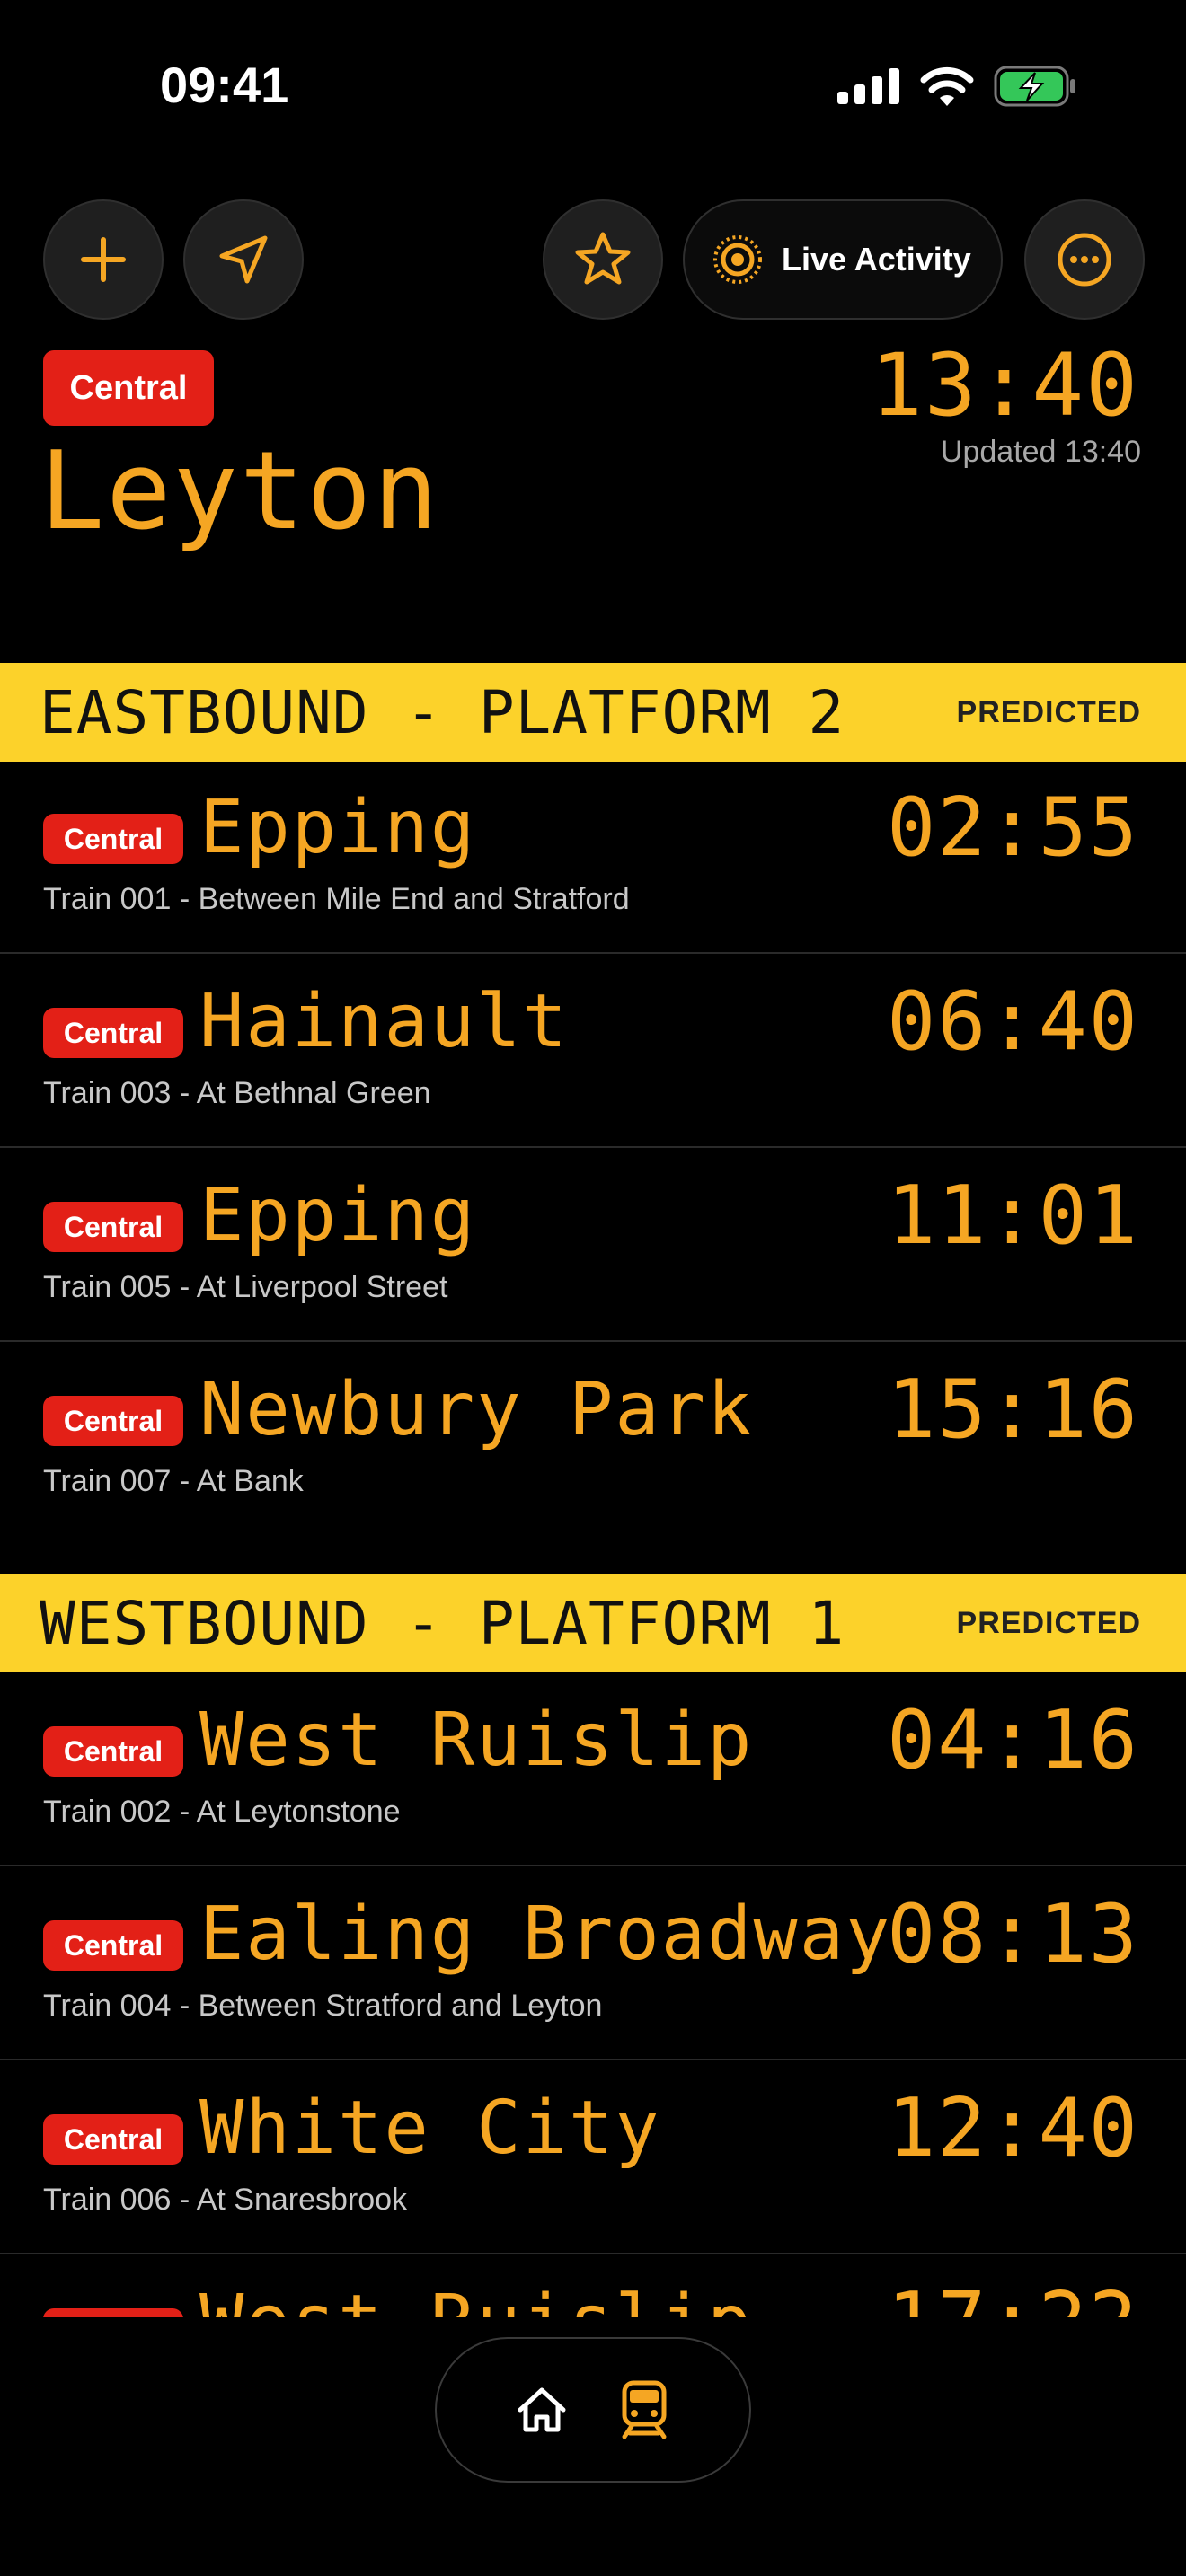 The image size is (1186, 2576). Describe the element at coordinates (1013, 2128) in the screenshot. I see `train-eta: 12:40` at that location.